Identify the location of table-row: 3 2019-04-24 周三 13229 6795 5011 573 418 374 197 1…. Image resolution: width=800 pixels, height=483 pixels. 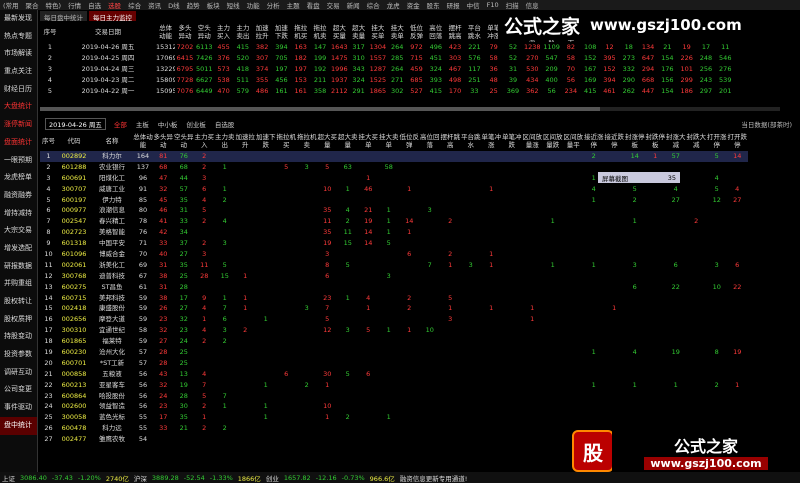
(387, 69).